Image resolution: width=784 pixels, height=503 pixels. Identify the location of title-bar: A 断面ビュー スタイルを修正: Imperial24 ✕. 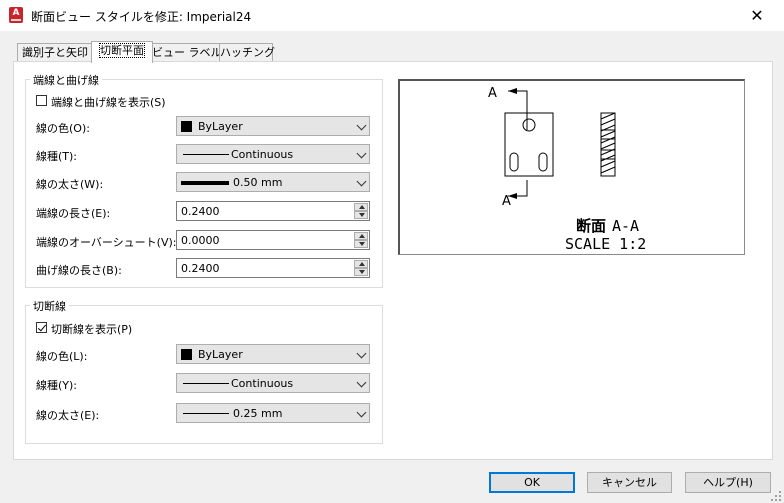
(392, 15).